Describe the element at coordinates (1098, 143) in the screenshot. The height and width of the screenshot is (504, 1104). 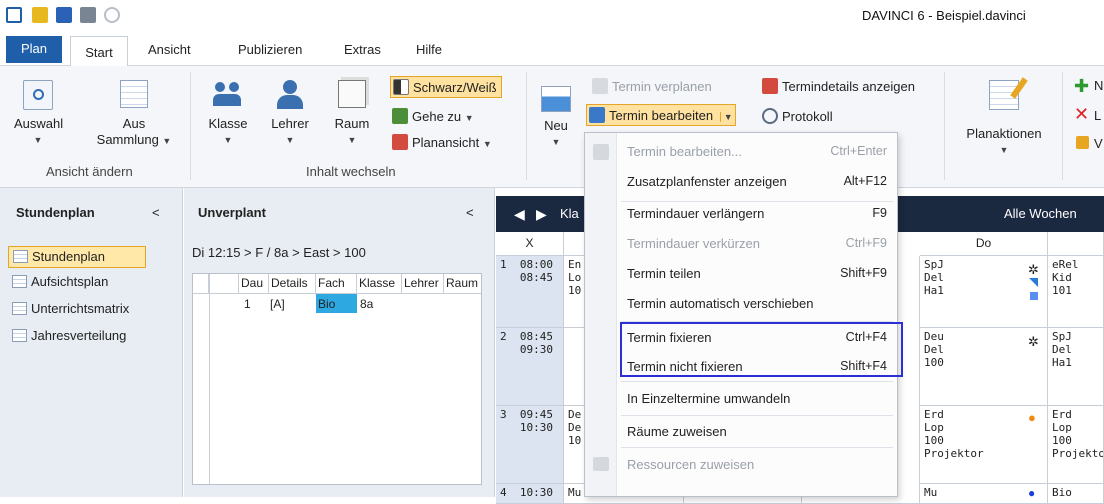
I see `right-v-label: V` at that location.